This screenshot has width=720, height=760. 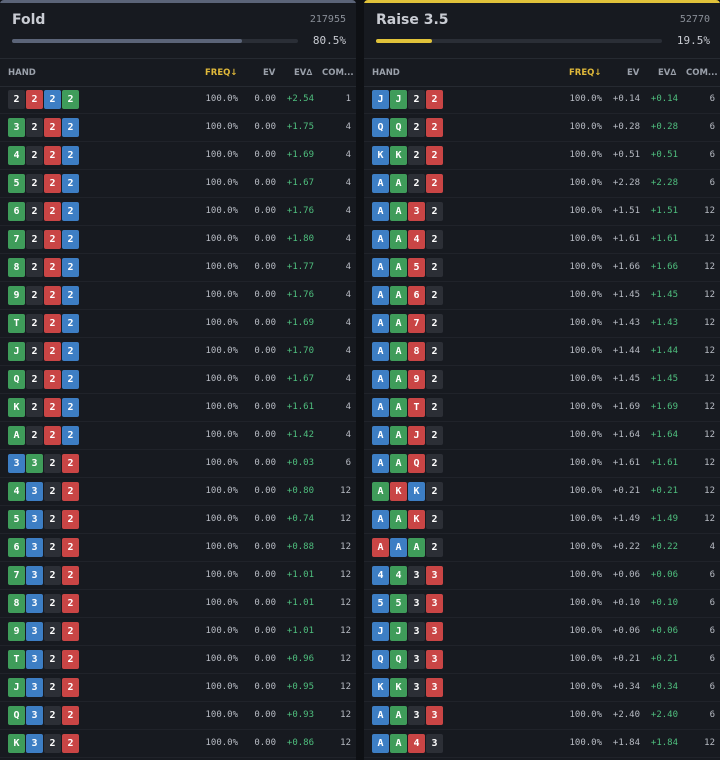 What do you see at coordinates (300, 575) in the screenshot?
I see `ev-delta-value: +1.01` at bounding box center [300, 575].